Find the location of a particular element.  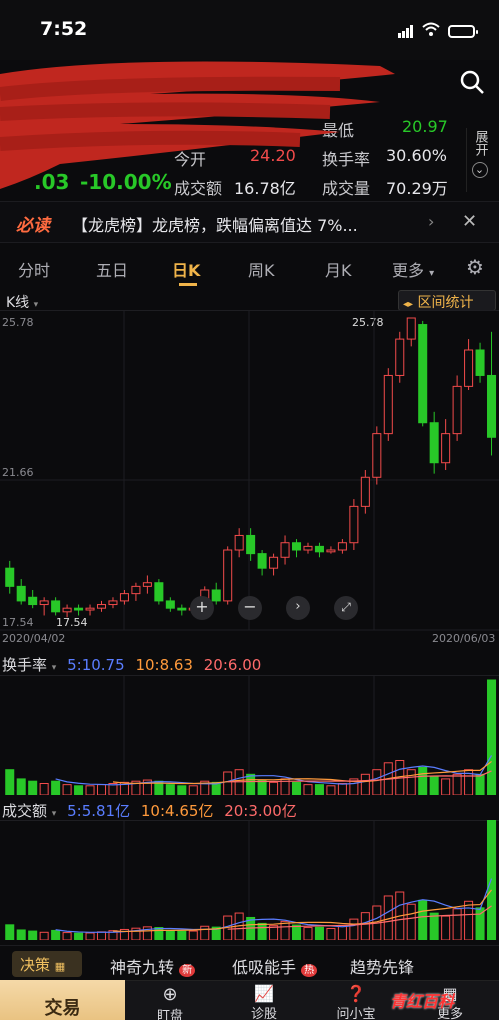

volume-indicator-label: 成交额 is located at coordinates (24, 811).